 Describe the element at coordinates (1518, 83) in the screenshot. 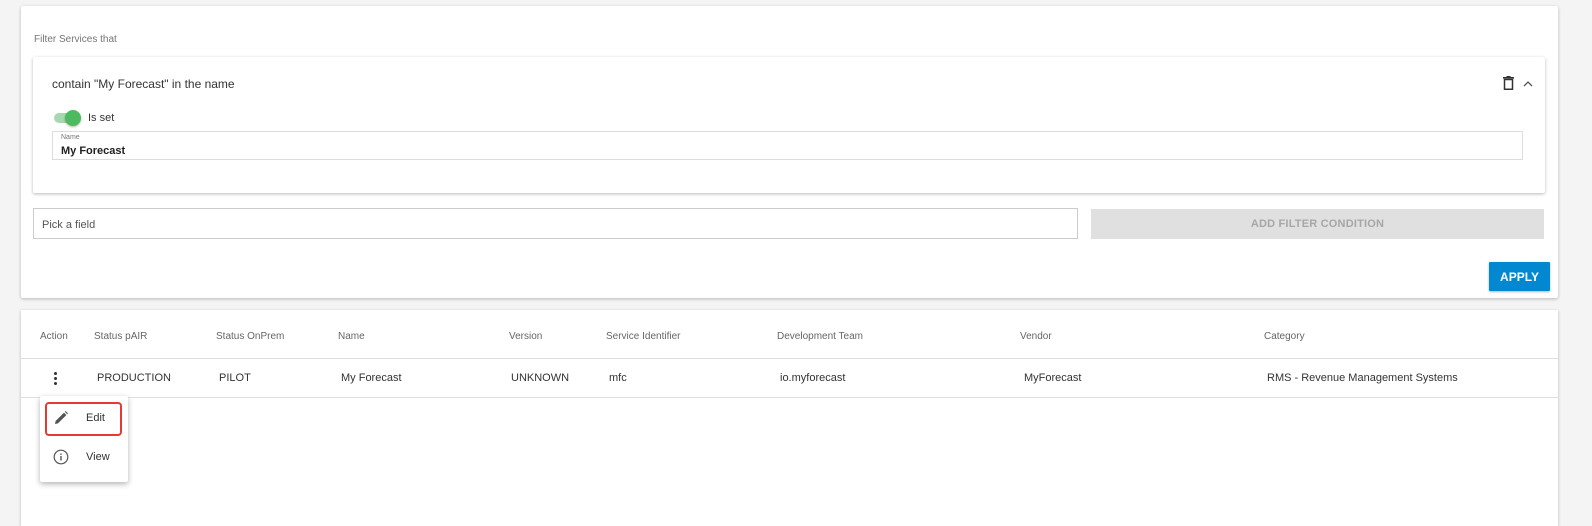

I see `card-icons` at that location.